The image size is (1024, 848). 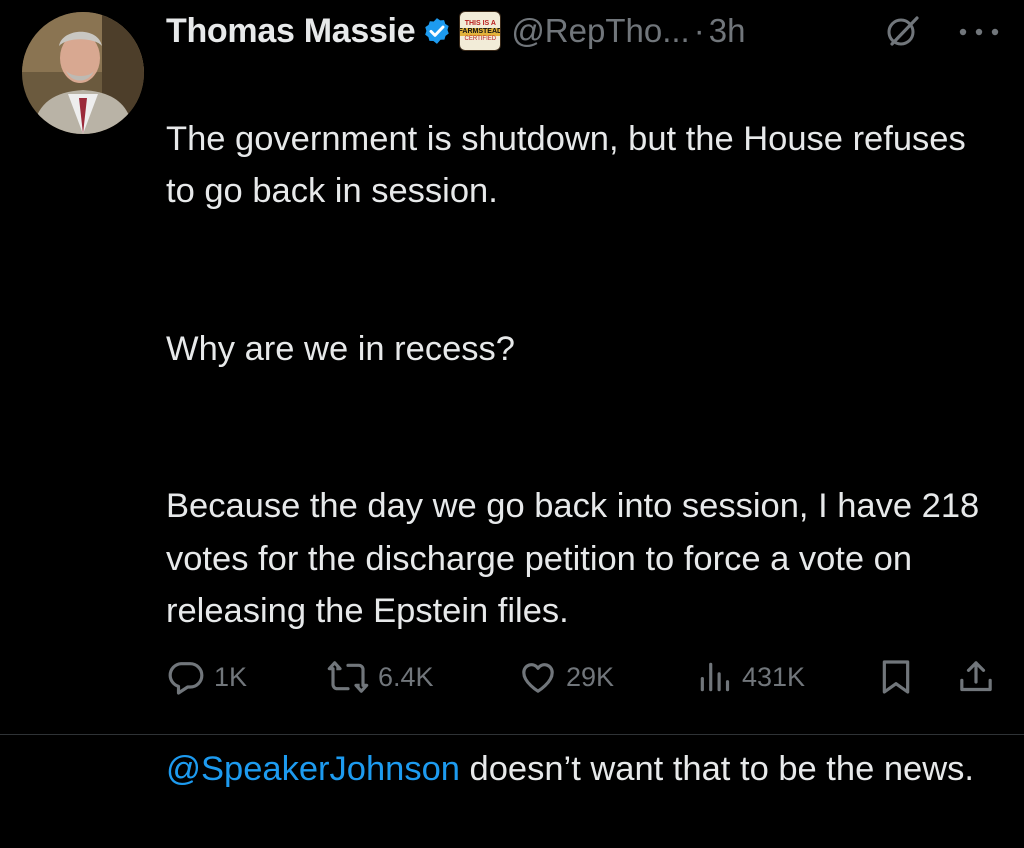 I want to click on author-name: Thomas Massie, so click(x=291, y=31).